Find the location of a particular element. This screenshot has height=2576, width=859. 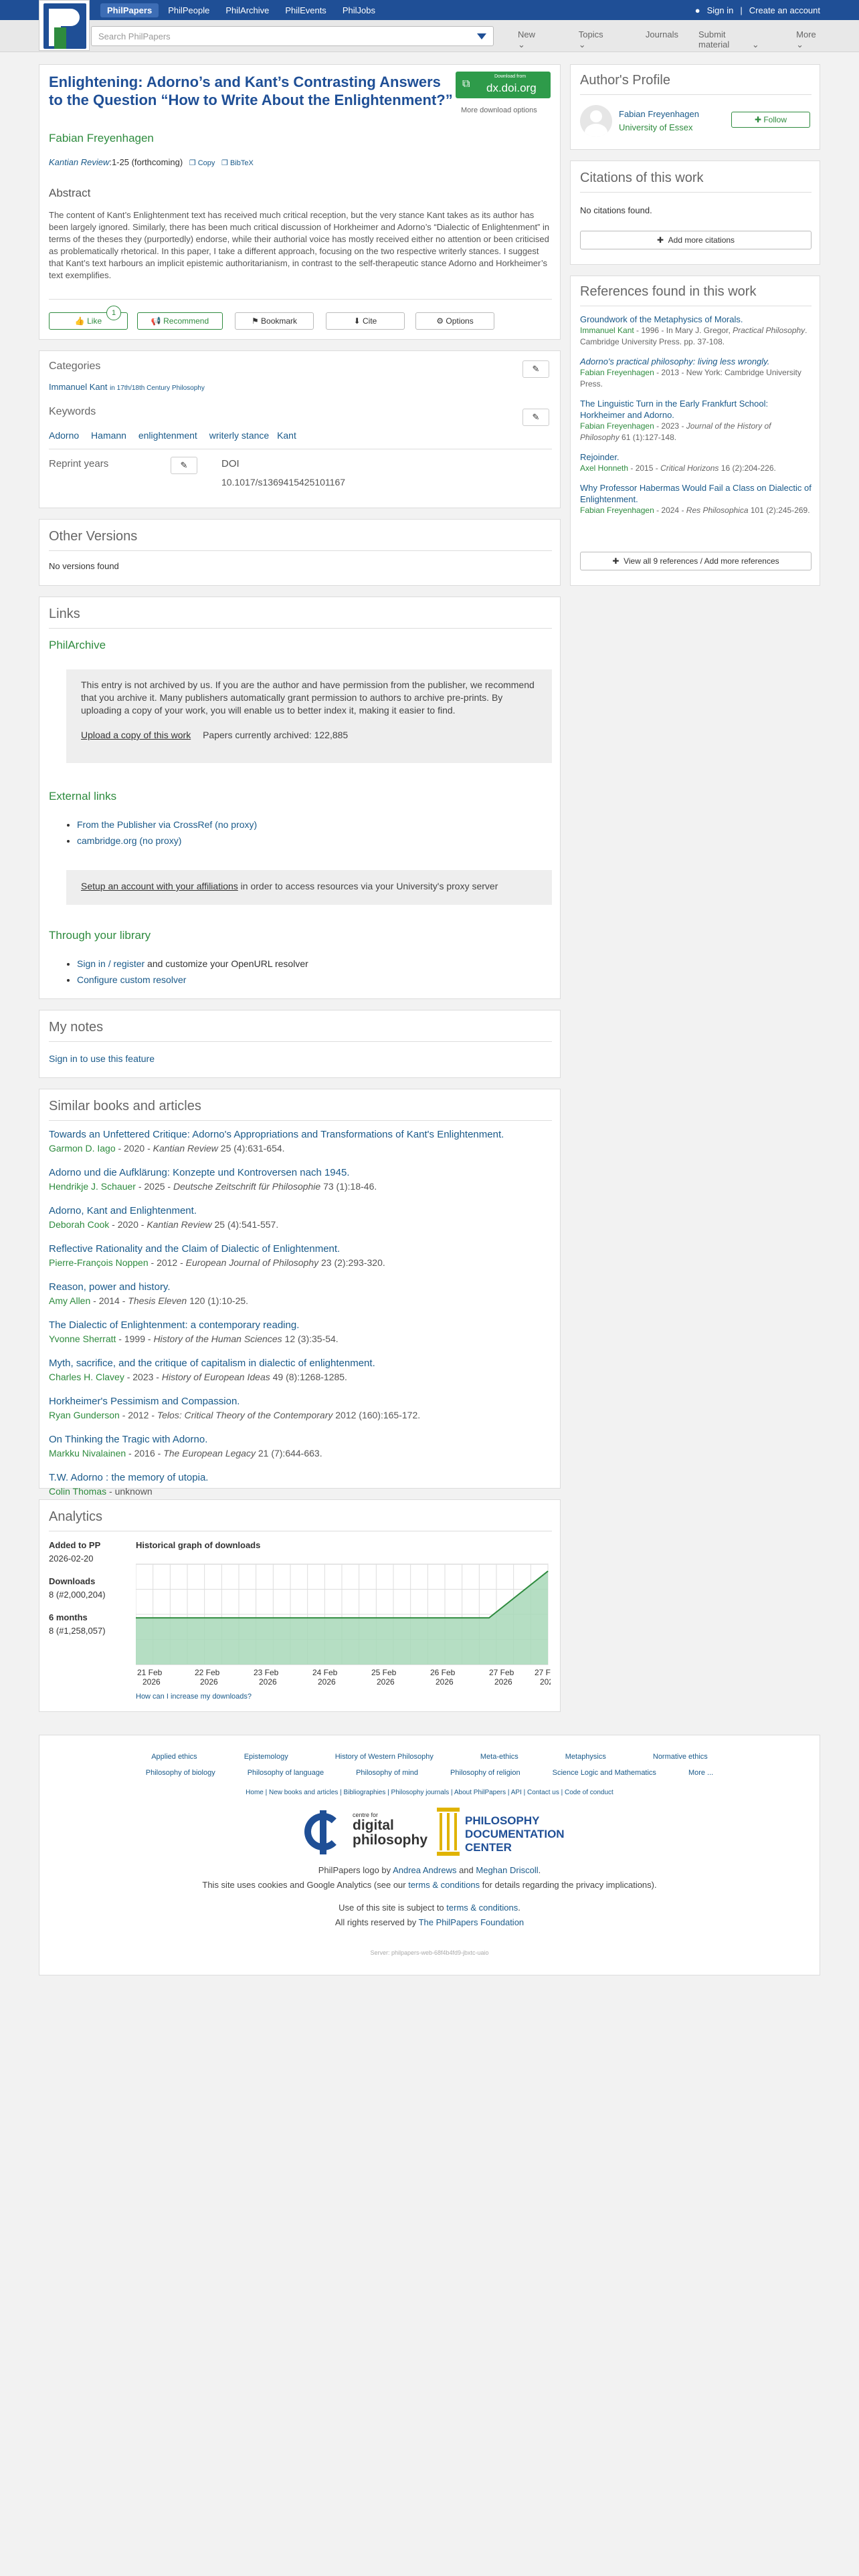

dropdown-arrow-icon is located at coordinates (482, 36).